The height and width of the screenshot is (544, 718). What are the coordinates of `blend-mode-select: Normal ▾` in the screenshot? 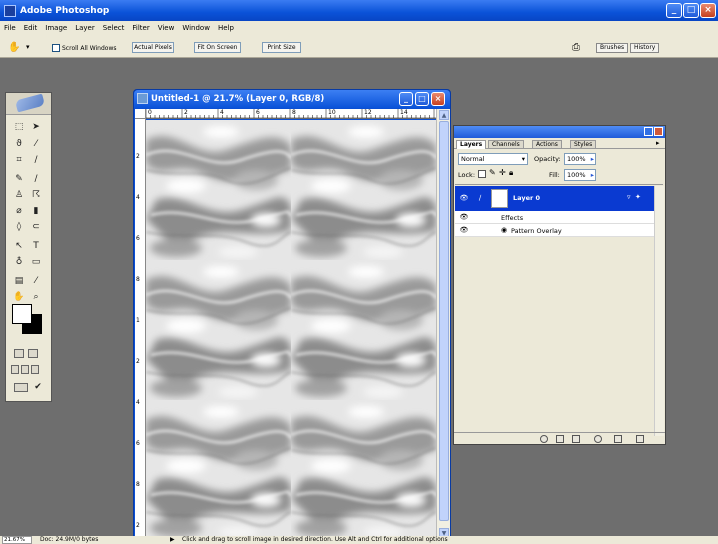 It's located at (493, 159).